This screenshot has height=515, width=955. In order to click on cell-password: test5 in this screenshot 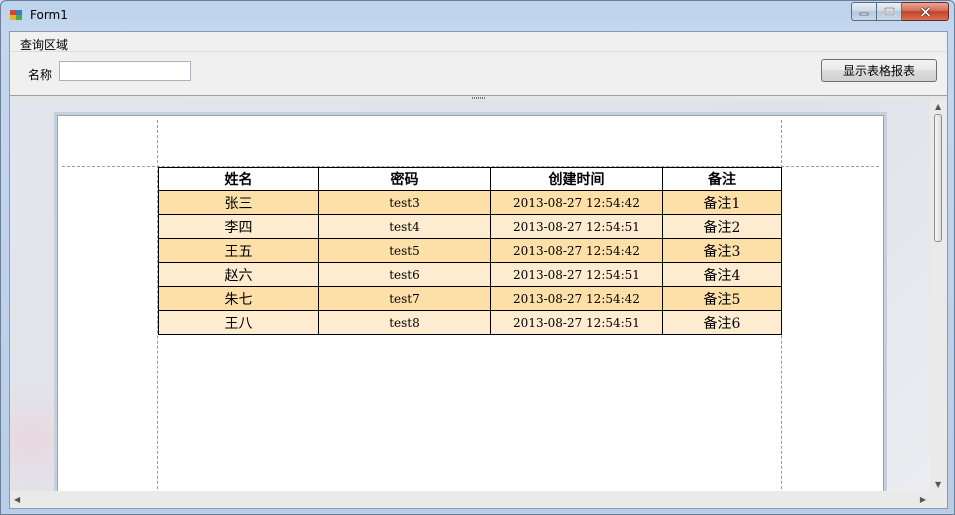, I will do `click(404, 250)`.